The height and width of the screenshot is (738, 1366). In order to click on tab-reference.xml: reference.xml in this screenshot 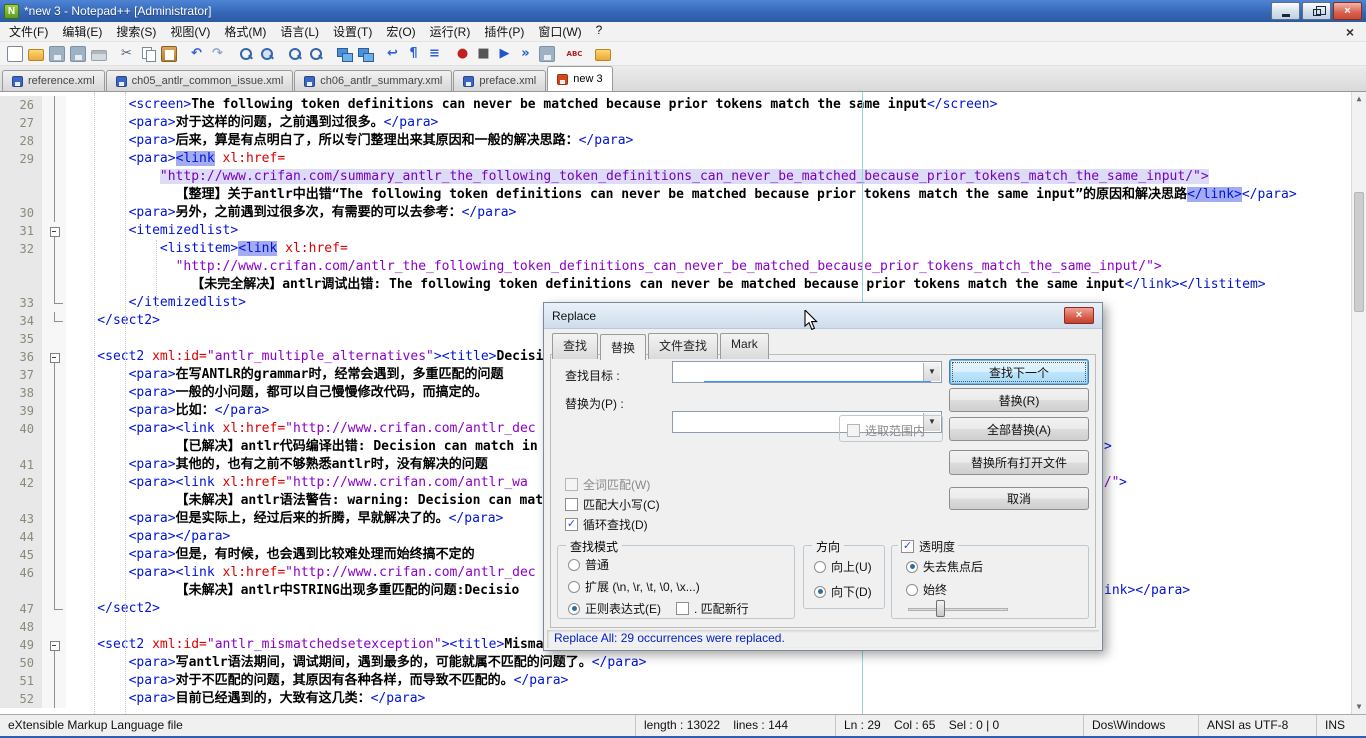, I will do `click(53, 80)`.